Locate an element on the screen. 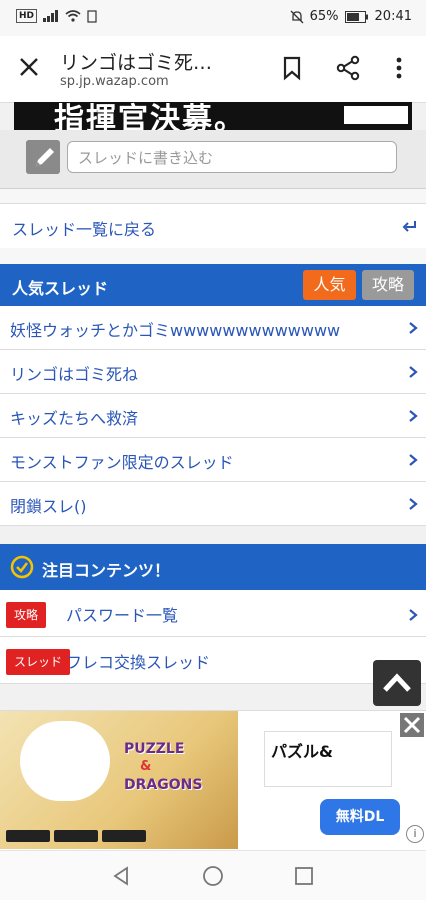 This screenshot has height=900, width=426. thread-item: 閉鎖スレ() is located at coordinates (213, 504).